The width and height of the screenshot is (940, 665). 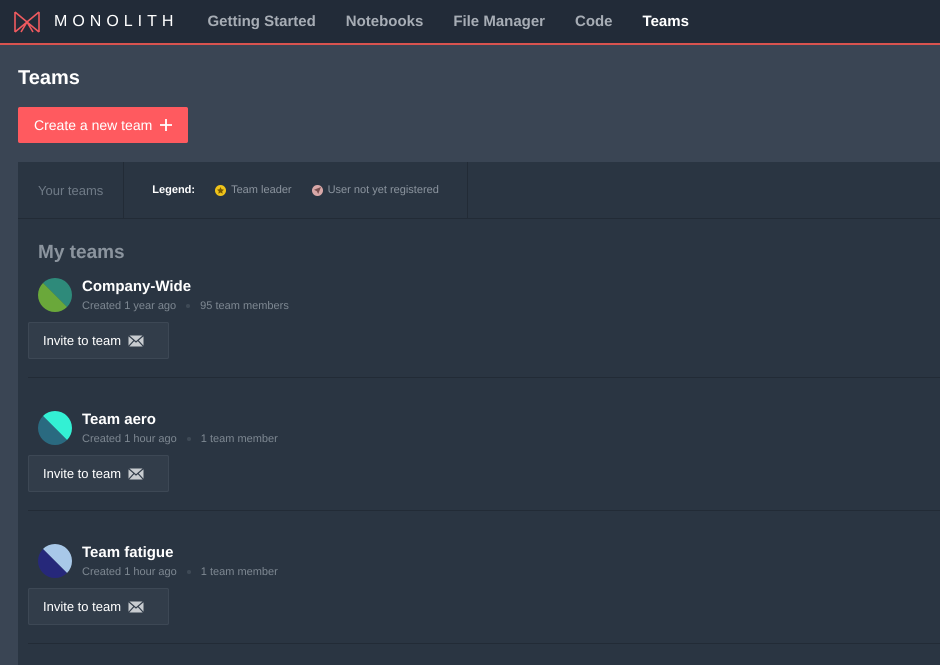 I want to click on team-name: Company-Wide, so click(x=185, y=286).